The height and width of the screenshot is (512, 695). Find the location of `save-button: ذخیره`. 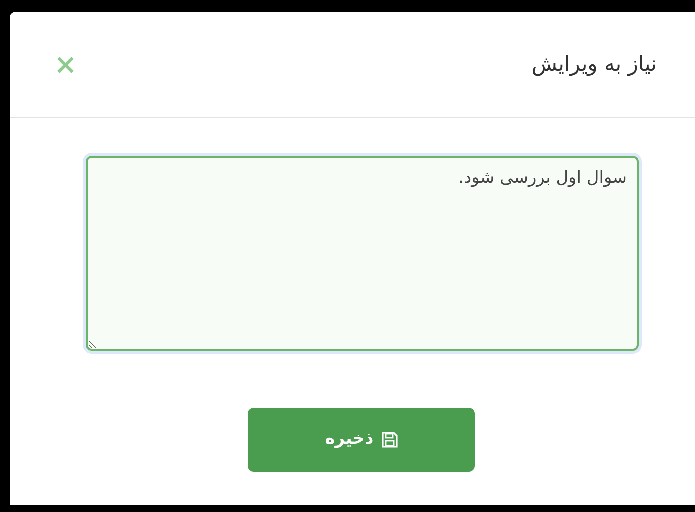

save-button: ذخیره is located at coordinates (361, 440).